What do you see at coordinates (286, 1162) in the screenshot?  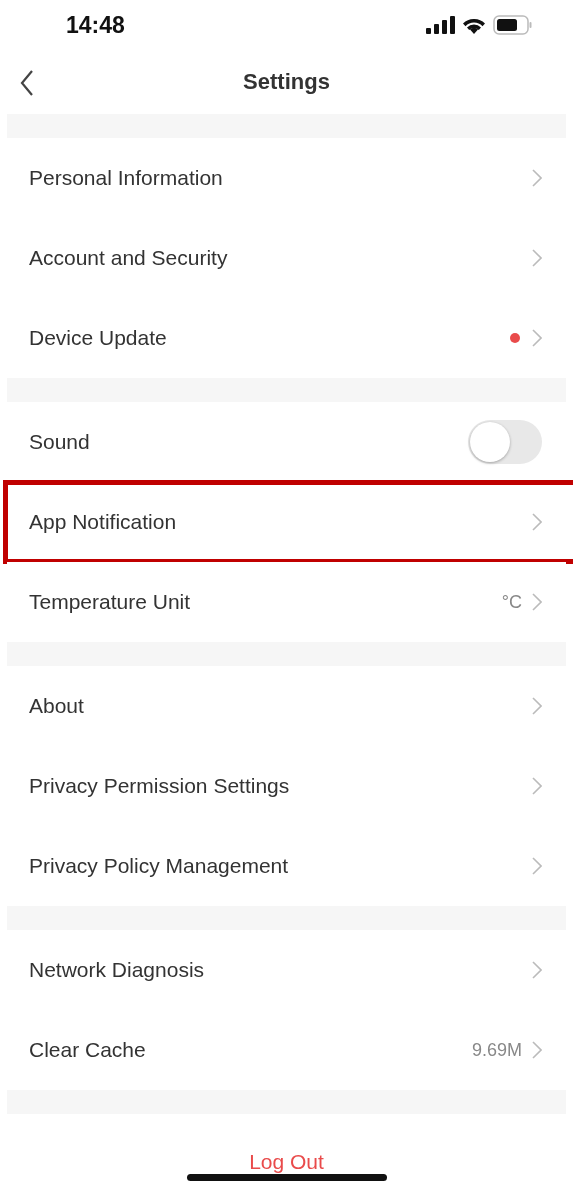 I see `log-out-button: Log Out` at bounding box center [286, 1162].